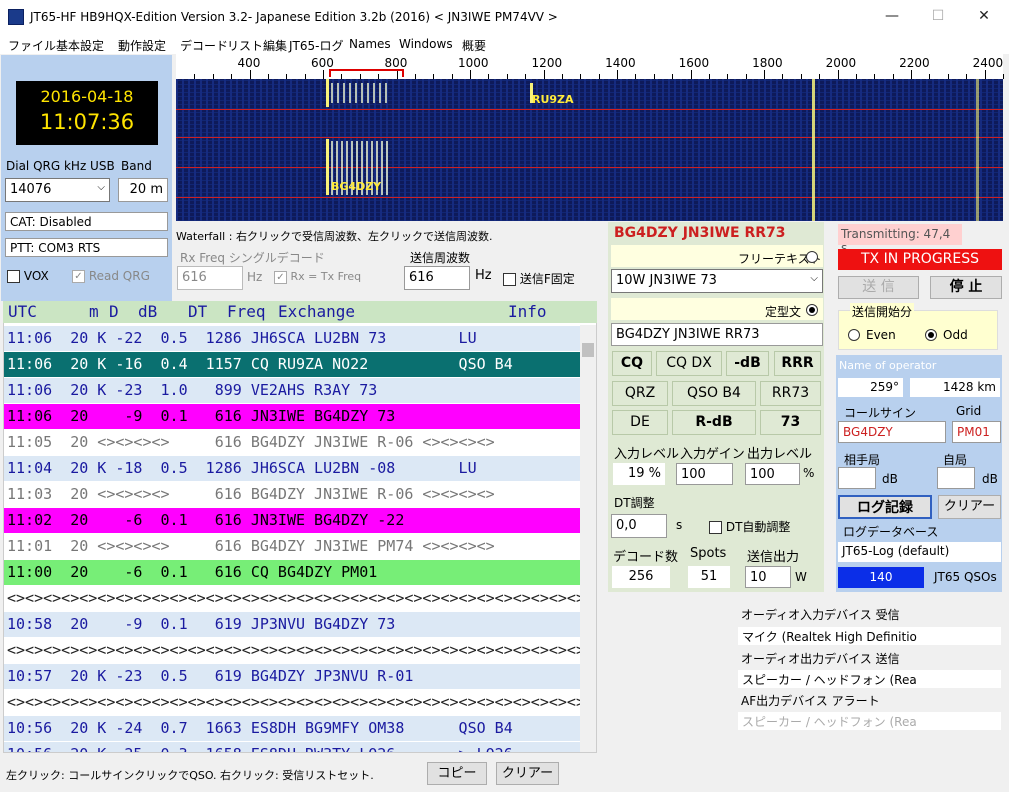 Image resolution: width=1009 pixels, height=792 pixels. What do you see at coordinates (640, 393) in the screenshot?
I see `qrz-button: QRZ` at bounding box center [640, 393].